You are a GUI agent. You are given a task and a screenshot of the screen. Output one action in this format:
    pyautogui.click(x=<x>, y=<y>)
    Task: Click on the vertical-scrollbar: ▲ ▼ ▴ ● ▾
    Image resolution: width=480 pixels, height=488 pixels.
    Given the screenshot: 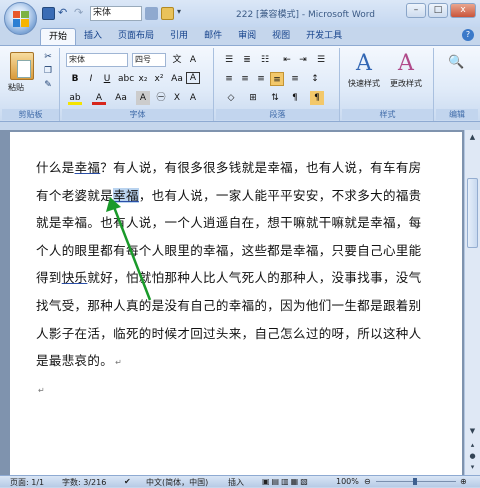 What is the action you would take?
    pyautogui.click(x=472, y=302)
    